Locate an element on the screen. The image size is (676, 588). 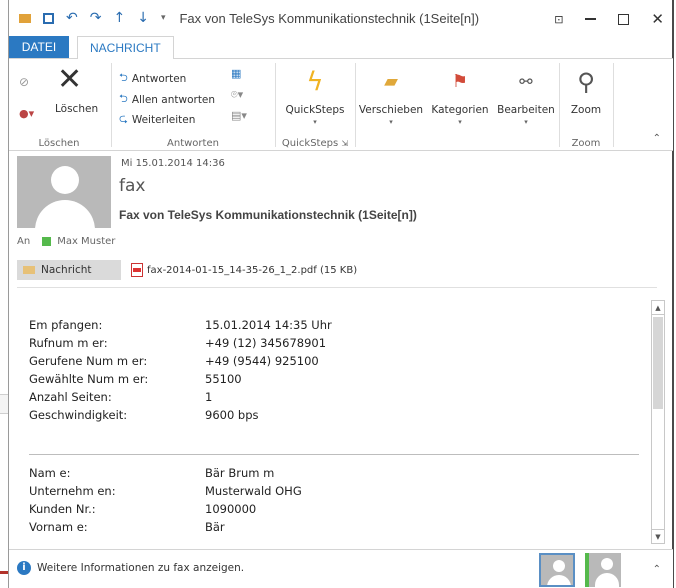
field-value: Bär is located at coordinates (215, 527).